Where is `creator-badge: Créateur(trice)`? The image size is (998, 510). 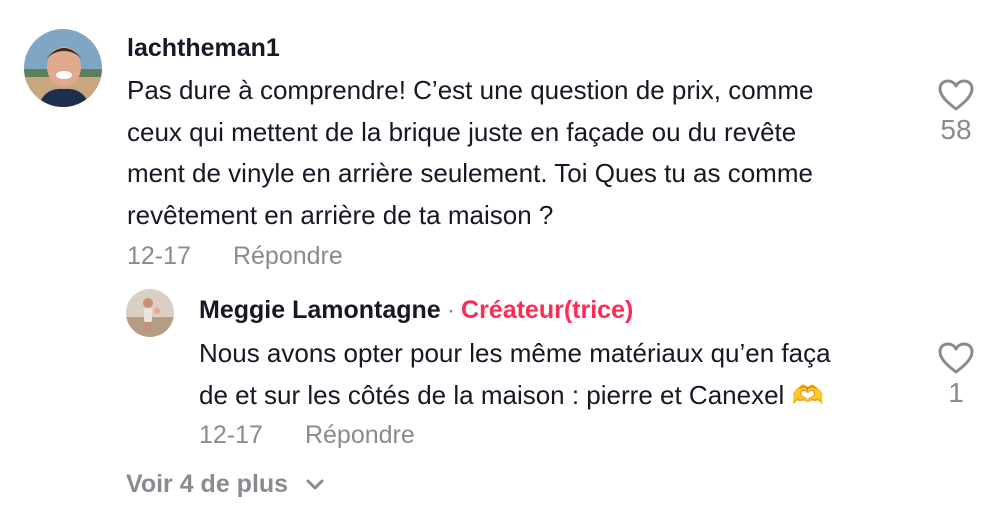
creator-badge: Créateur(trice) is located at coordinates (547, 310).